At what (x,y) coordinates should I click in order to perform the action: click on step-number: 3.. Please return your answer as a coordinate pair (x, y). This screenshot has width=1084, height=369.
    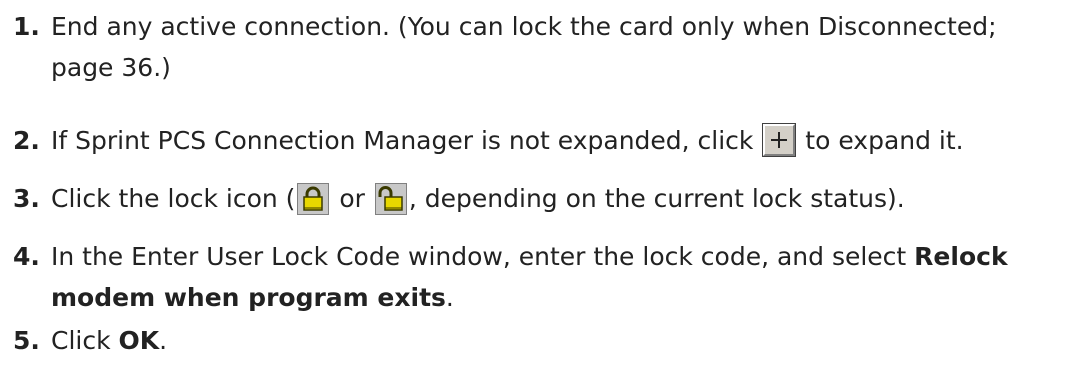
    Looking at the image, I should click on (26, 198).